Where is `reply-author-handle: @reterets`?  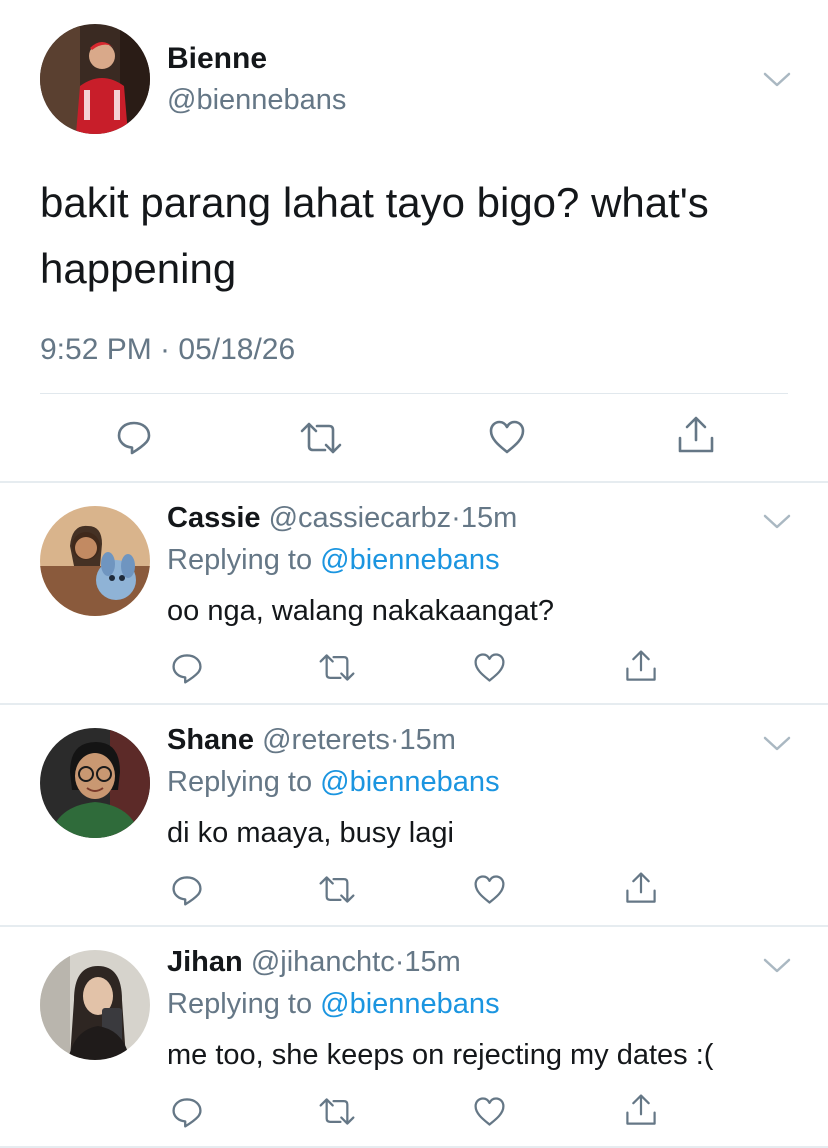 reply-author-handle: @reterets is located at coordinates (326, 740).